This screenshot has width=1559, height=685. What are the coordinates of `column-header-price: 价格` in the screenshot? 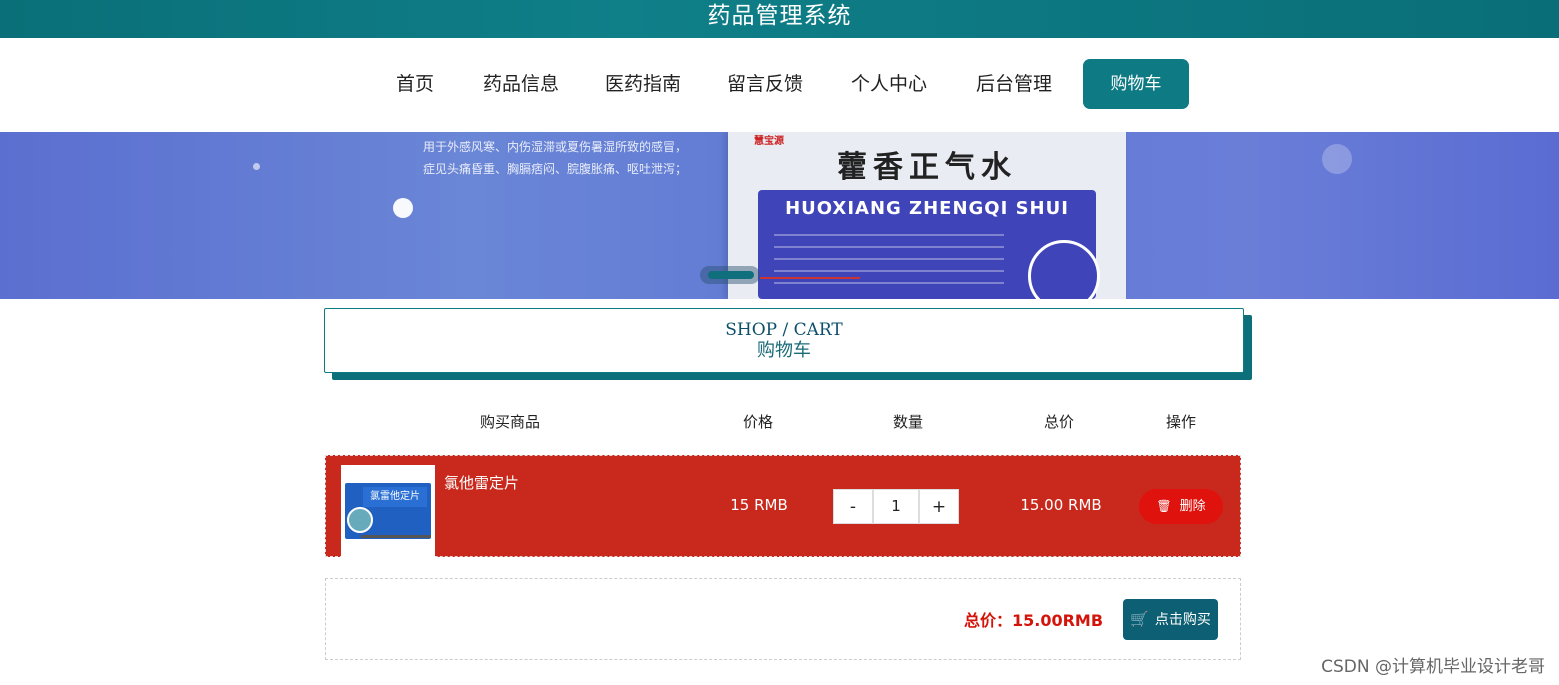 It's located at (757, 422).